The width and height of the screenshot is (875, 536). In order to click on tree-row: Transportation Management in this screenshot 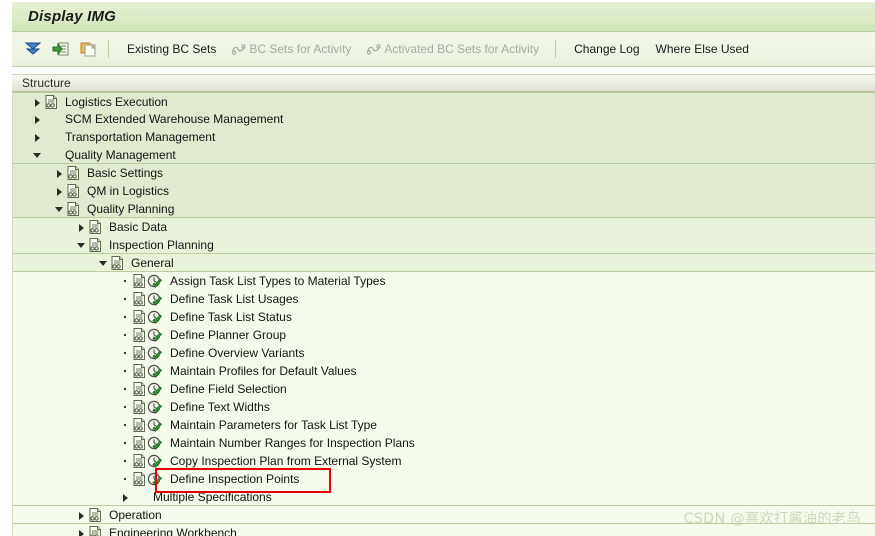, I will do `click(444, 137)`.